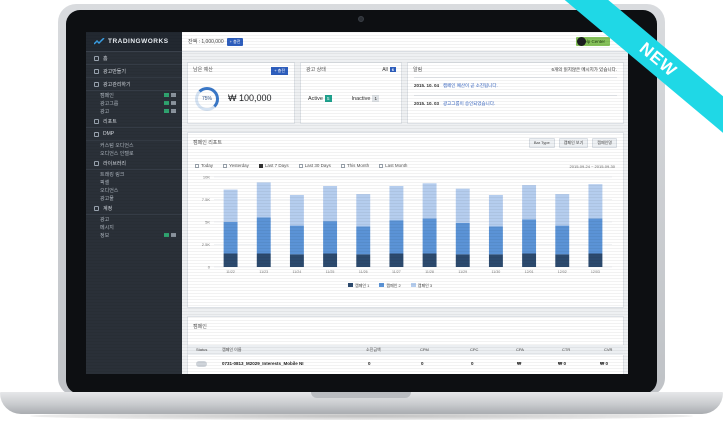  What do you see at coordinates (273, 165) in the screenshot?
I see `range-tab: Last 7 Days` at bounding box center [273, 165].